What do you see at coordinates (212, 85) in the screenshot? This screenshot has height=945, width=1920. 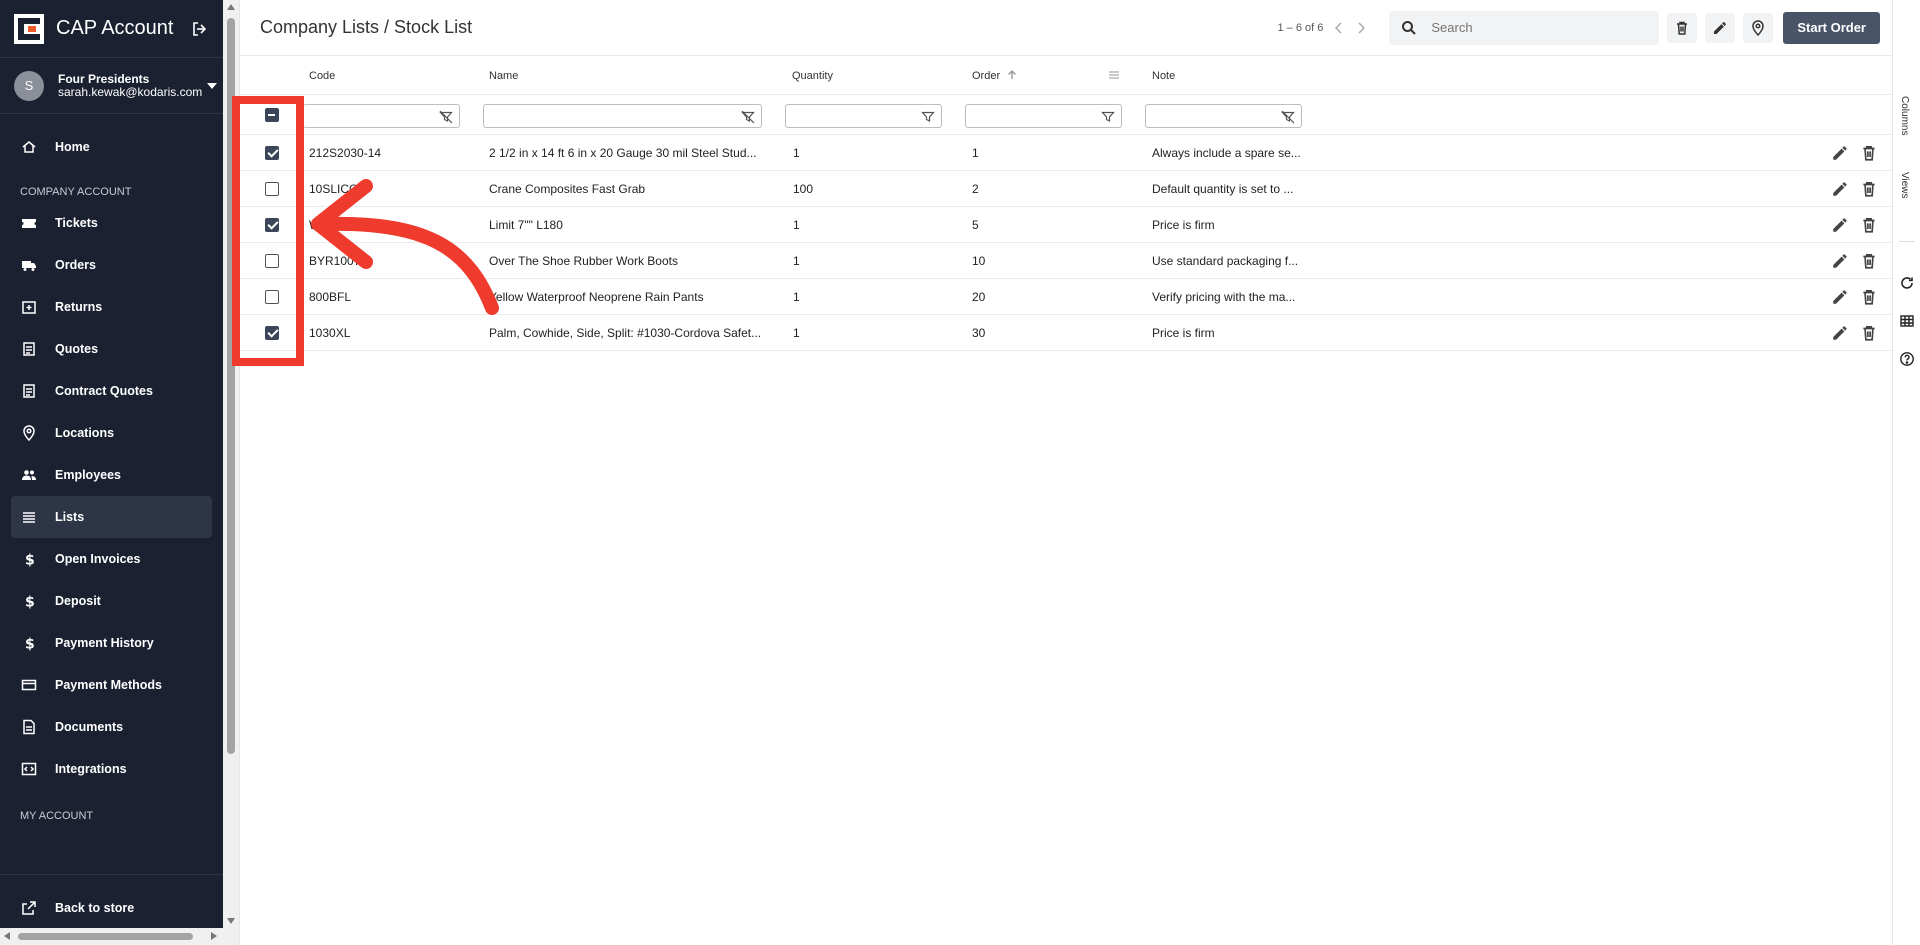 I see `caret-down-icon` at bounding box center [212, 85].